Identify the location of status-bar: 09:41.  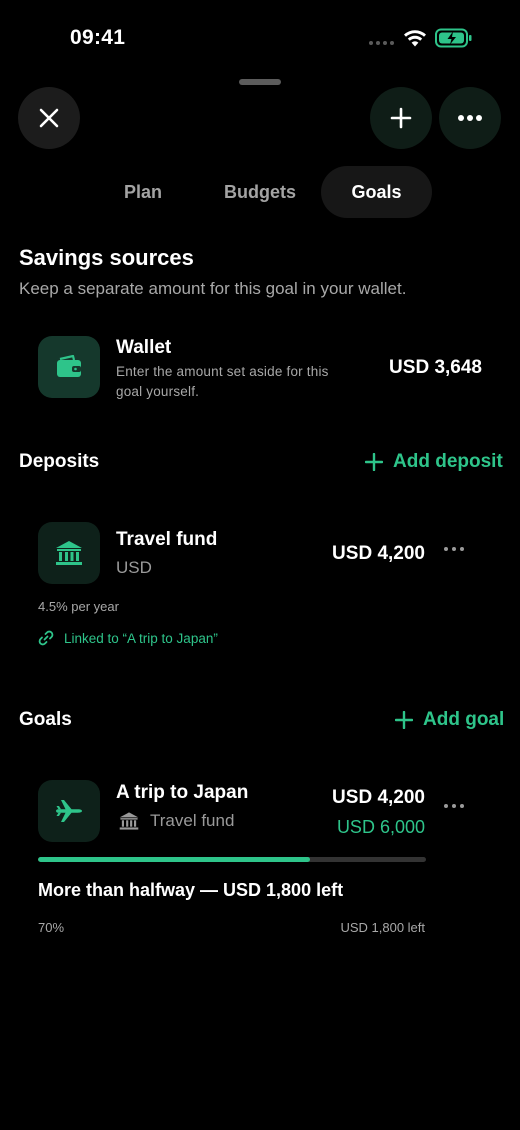
(260, 38).